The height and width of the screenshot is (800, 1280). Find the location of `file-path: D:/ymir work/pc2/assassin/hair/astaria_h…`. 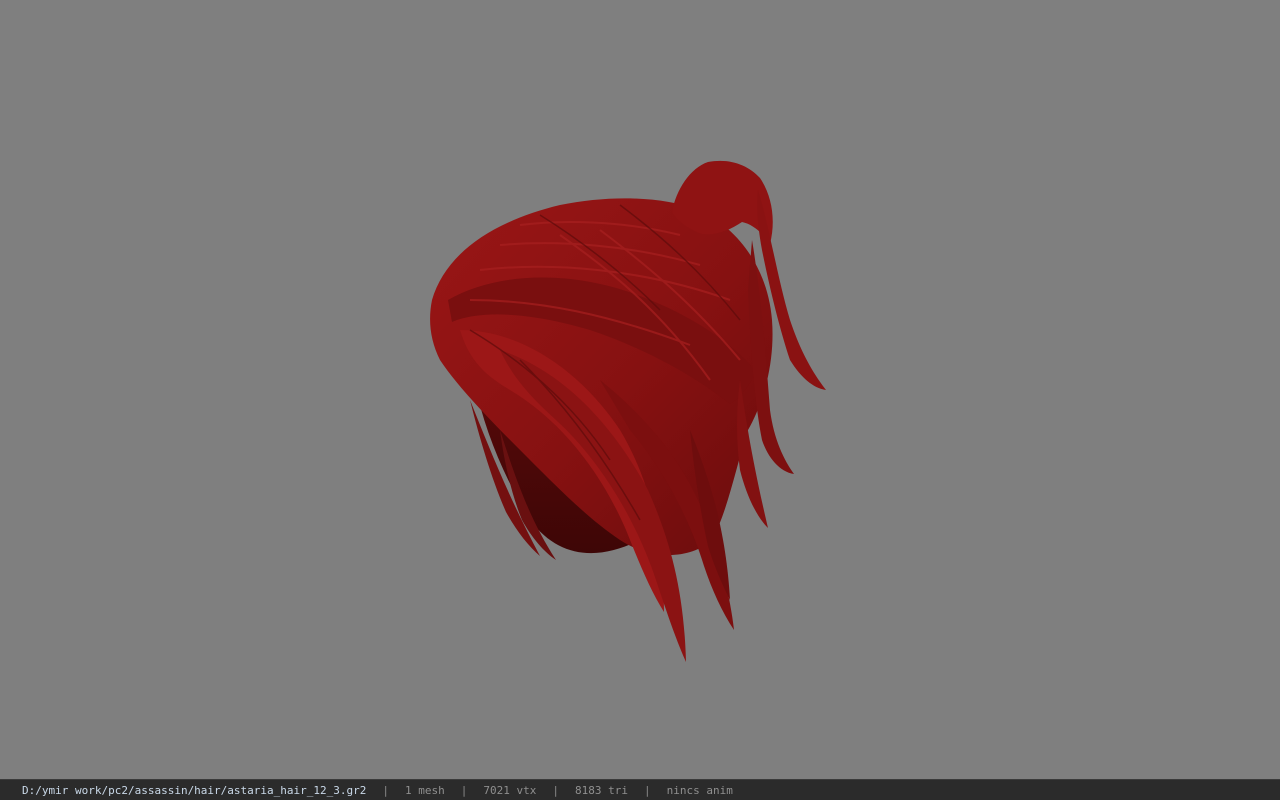

file-path: D:/ymir work/pc2/assassin/hair/astaria_h… is located at coordinates (194, 790).